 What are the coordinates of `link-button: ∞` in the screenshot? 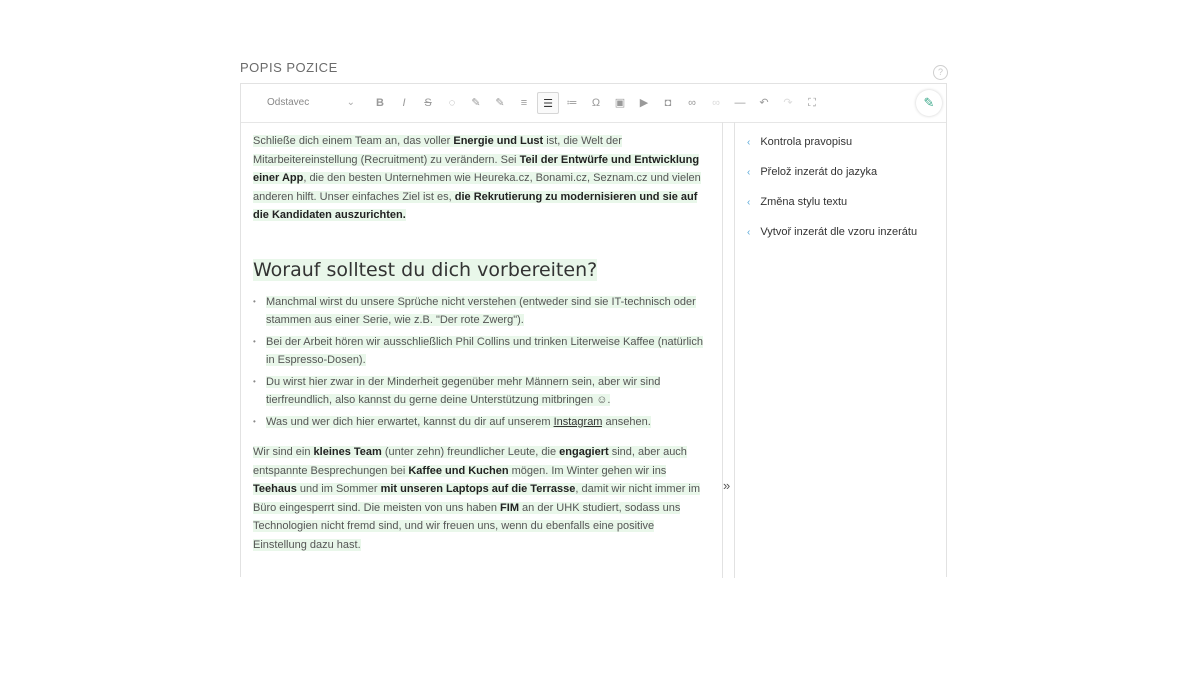 It's located at (692, 103).